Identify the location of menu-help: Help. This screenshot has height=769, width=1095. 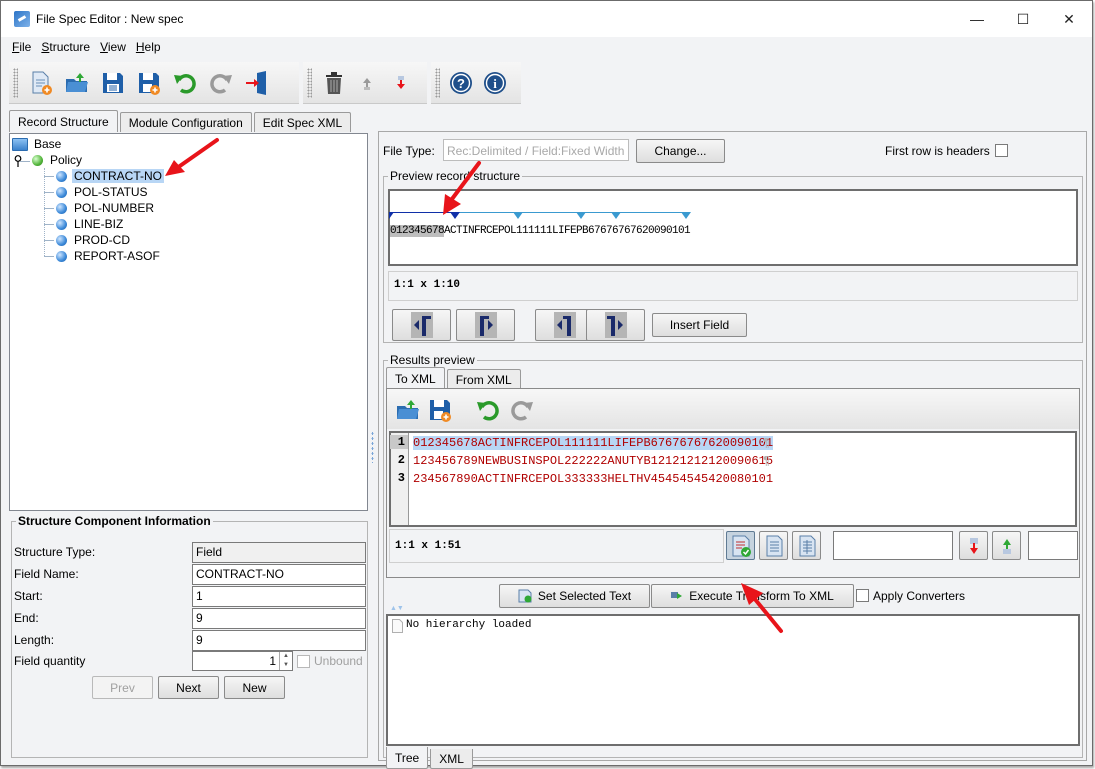
(148, 47).